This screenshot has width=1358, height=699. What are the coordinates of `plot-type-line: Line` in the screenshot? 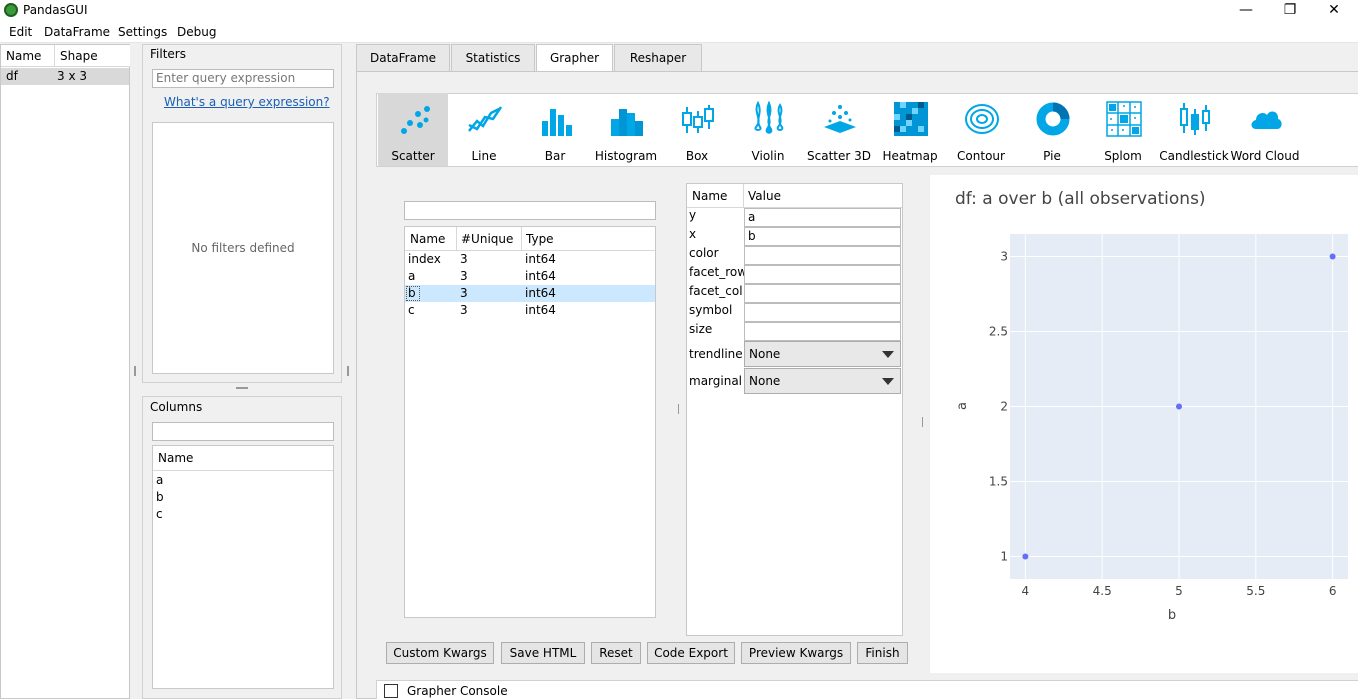 It's located at (484, 129).